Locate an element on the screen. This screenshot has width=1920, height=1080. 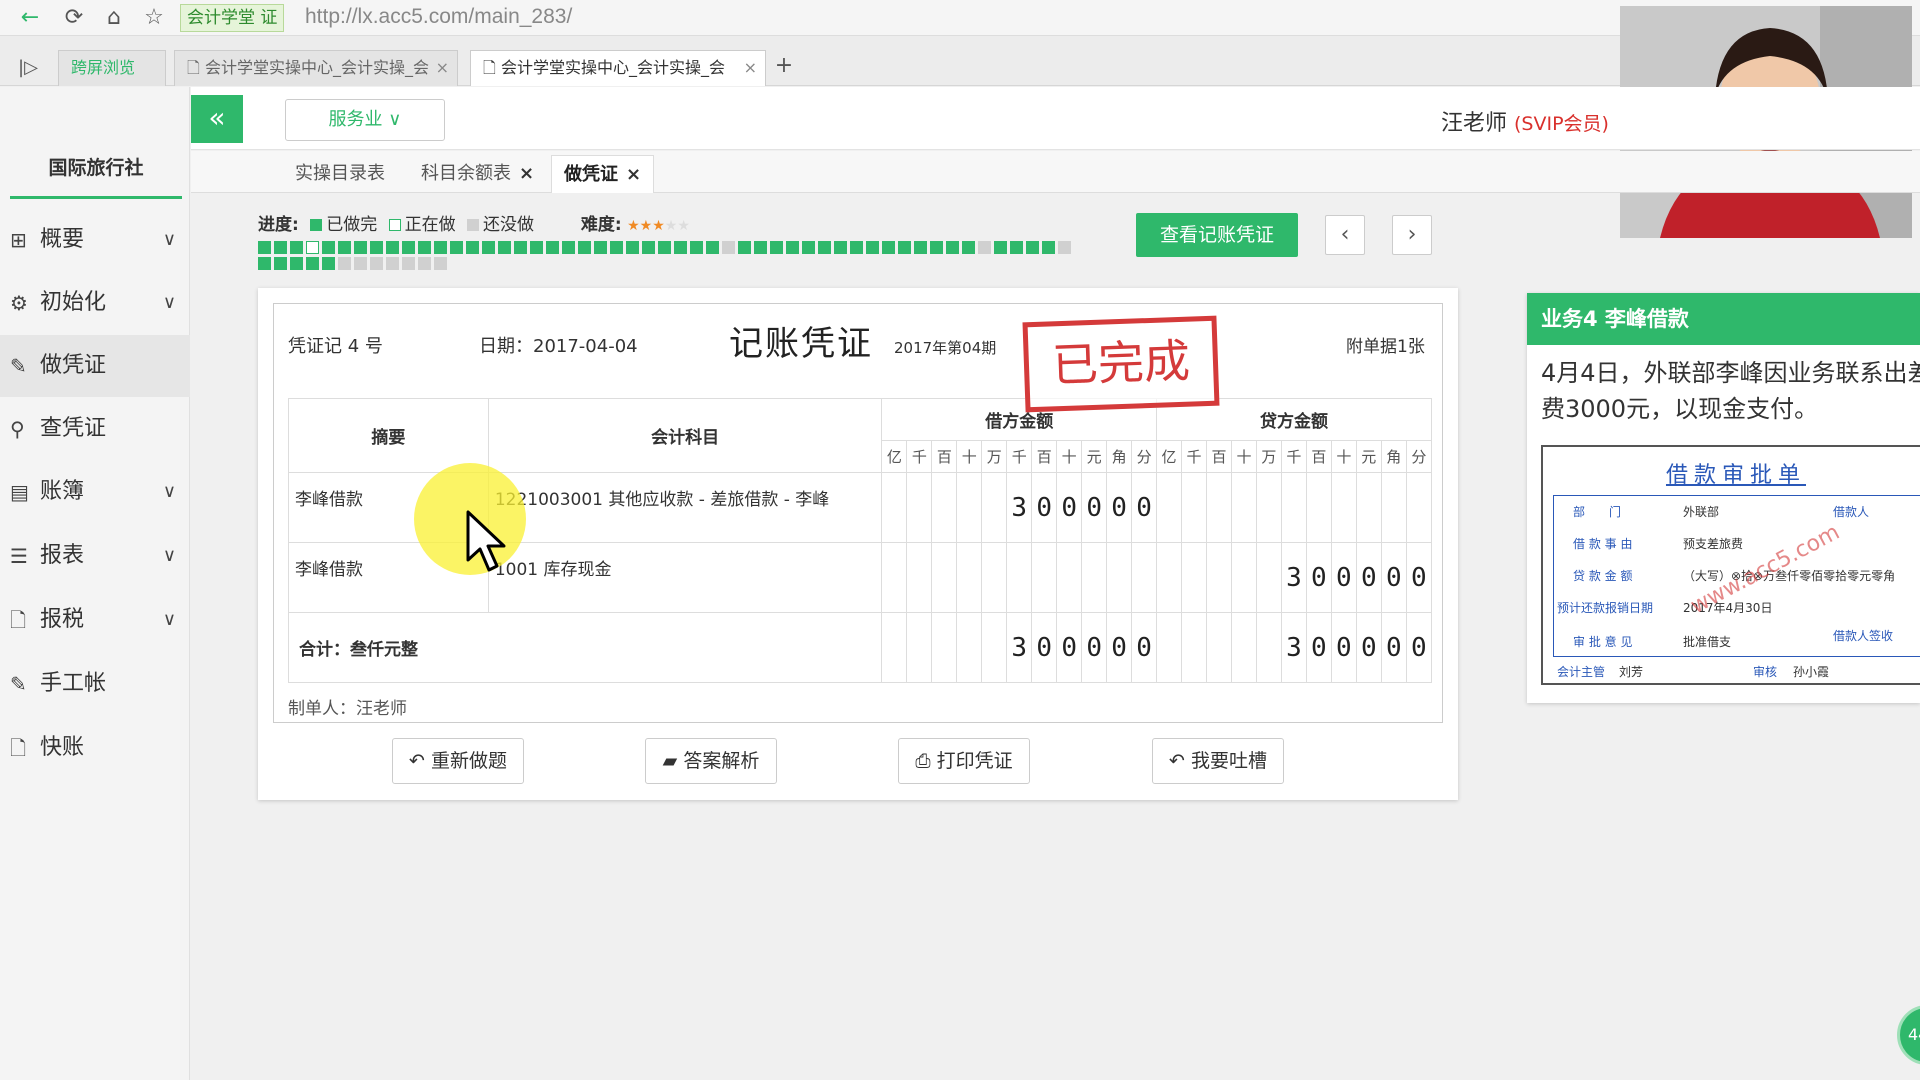
floating-action-button: 44 is located at coordinates (1908, 1035).